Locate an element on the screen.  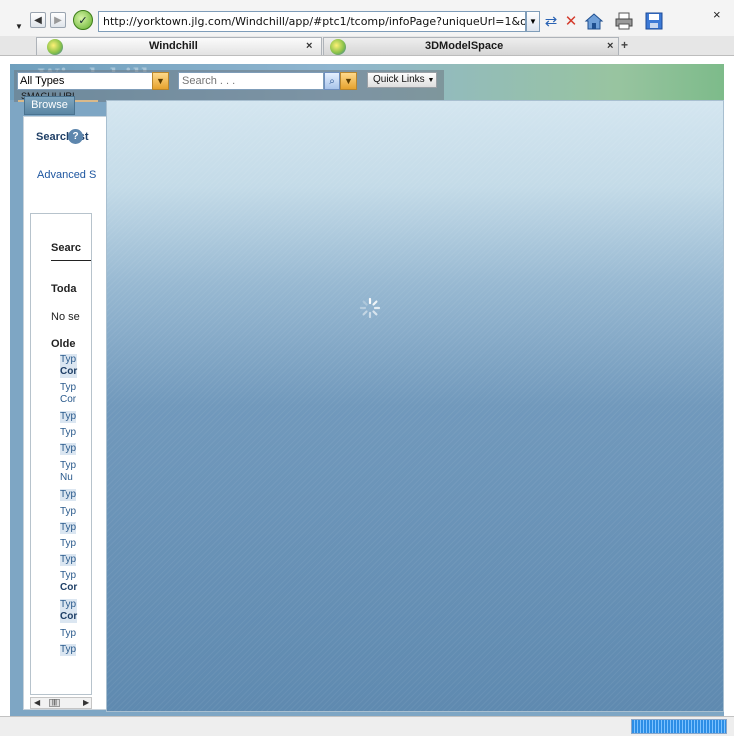
search-options-dropdown-icon: ▼ is located at coordinates (348, 81).